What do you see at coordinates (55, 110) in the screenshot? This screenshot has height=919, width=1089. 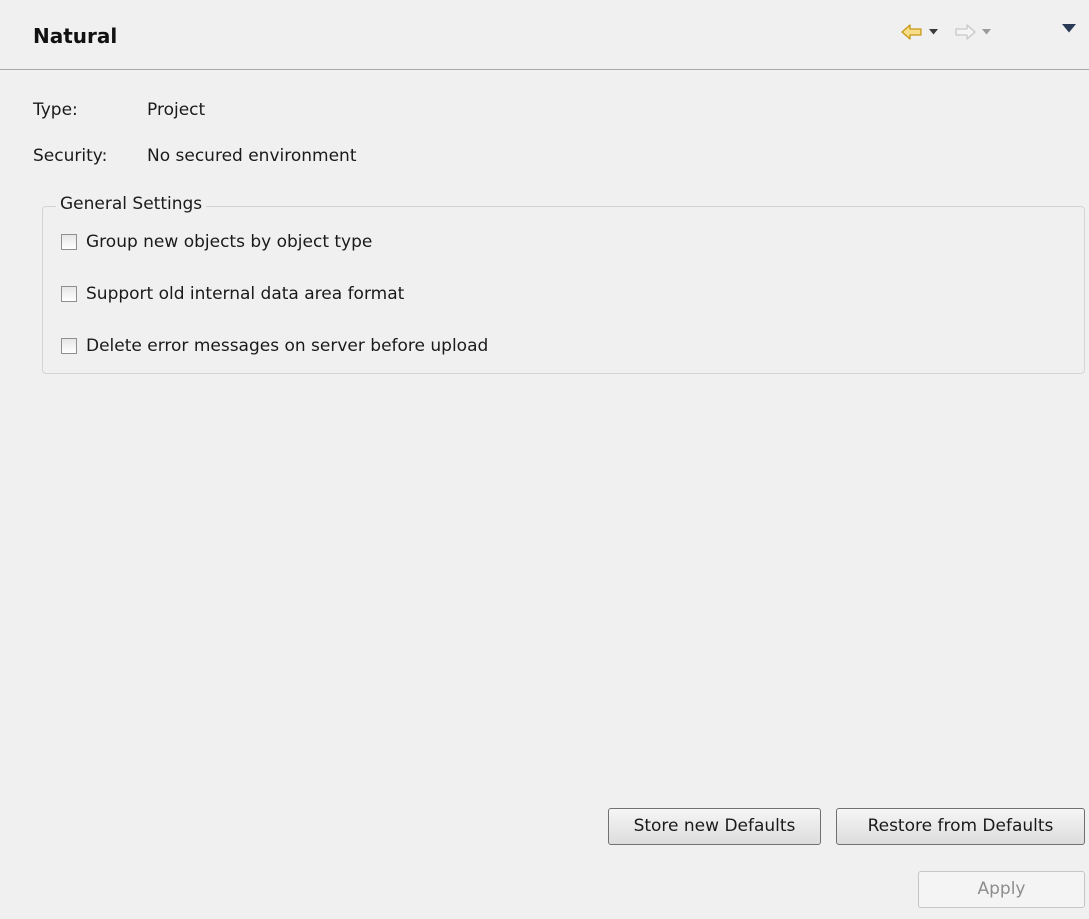 I see `type-label: Type:` at bounding box center [55, 110].